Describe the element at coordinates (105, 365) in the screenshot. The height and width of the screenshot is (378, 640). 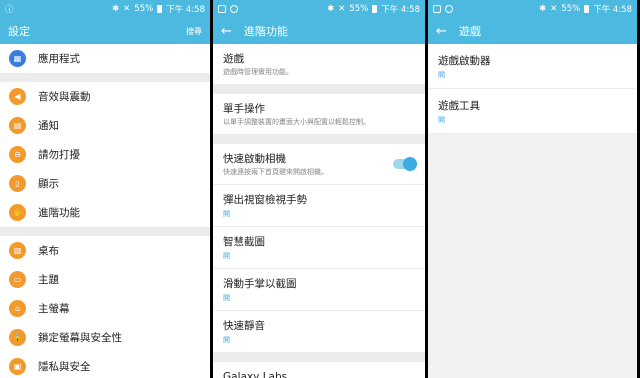
I see `settings-item: ▣ 隱私與安全` at that location.